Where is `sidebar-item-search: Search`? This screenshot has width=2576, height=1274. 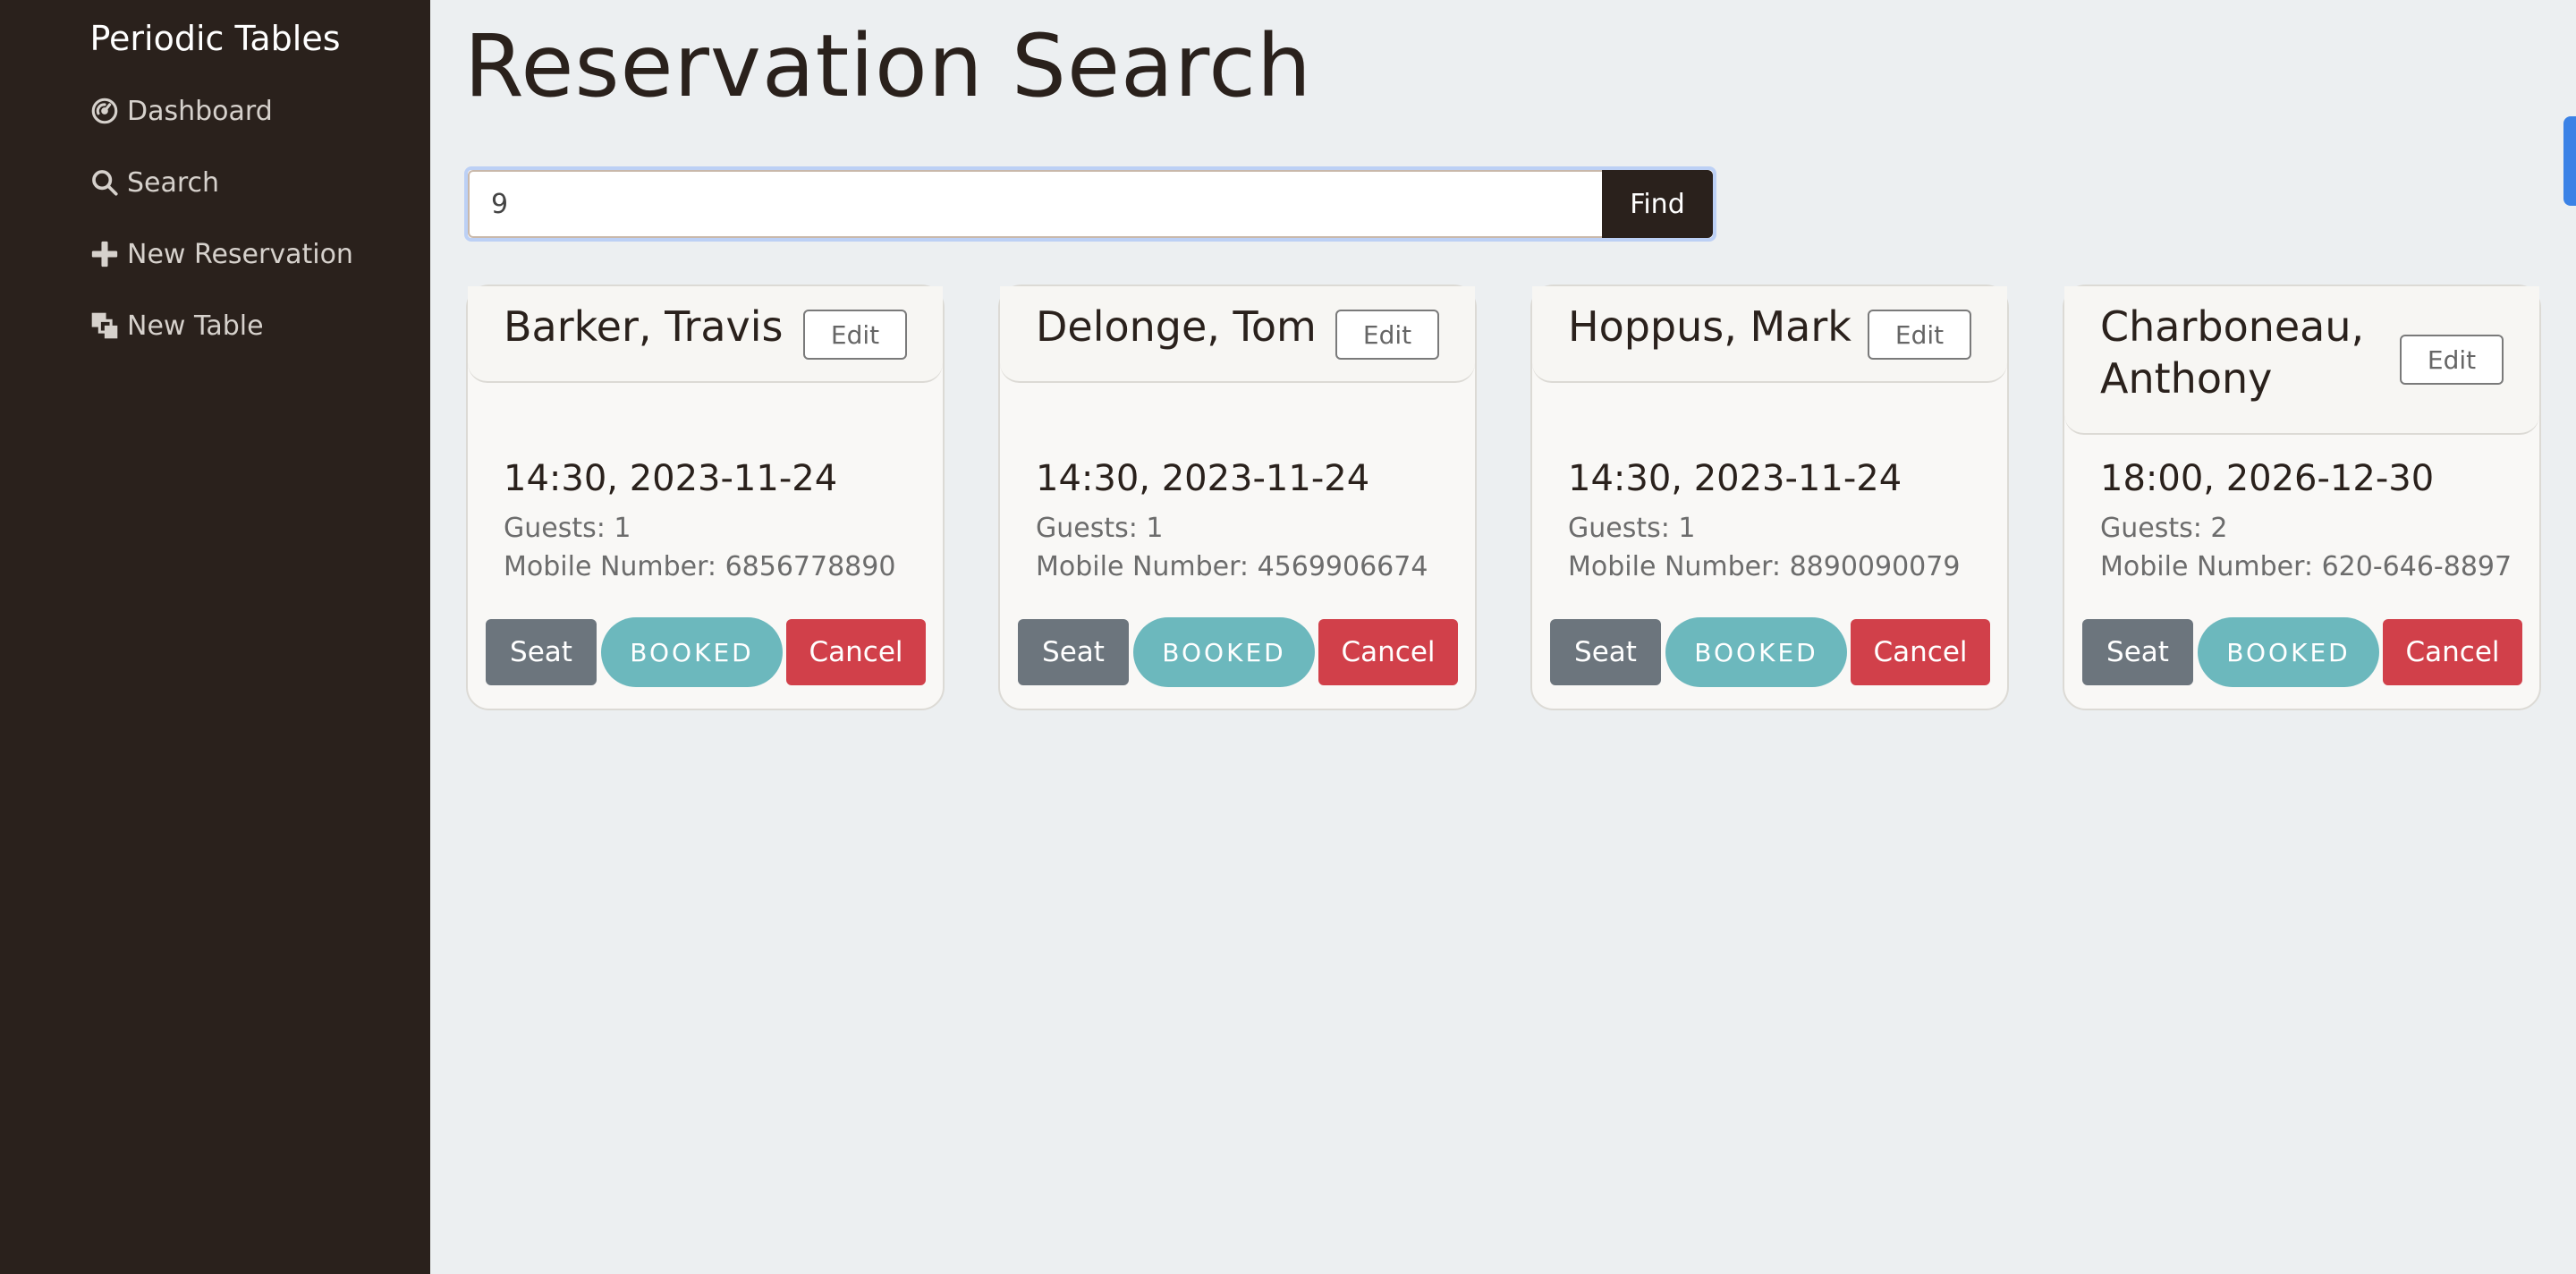
sidebar-item-search: Search is located at coordinates (154, 182).